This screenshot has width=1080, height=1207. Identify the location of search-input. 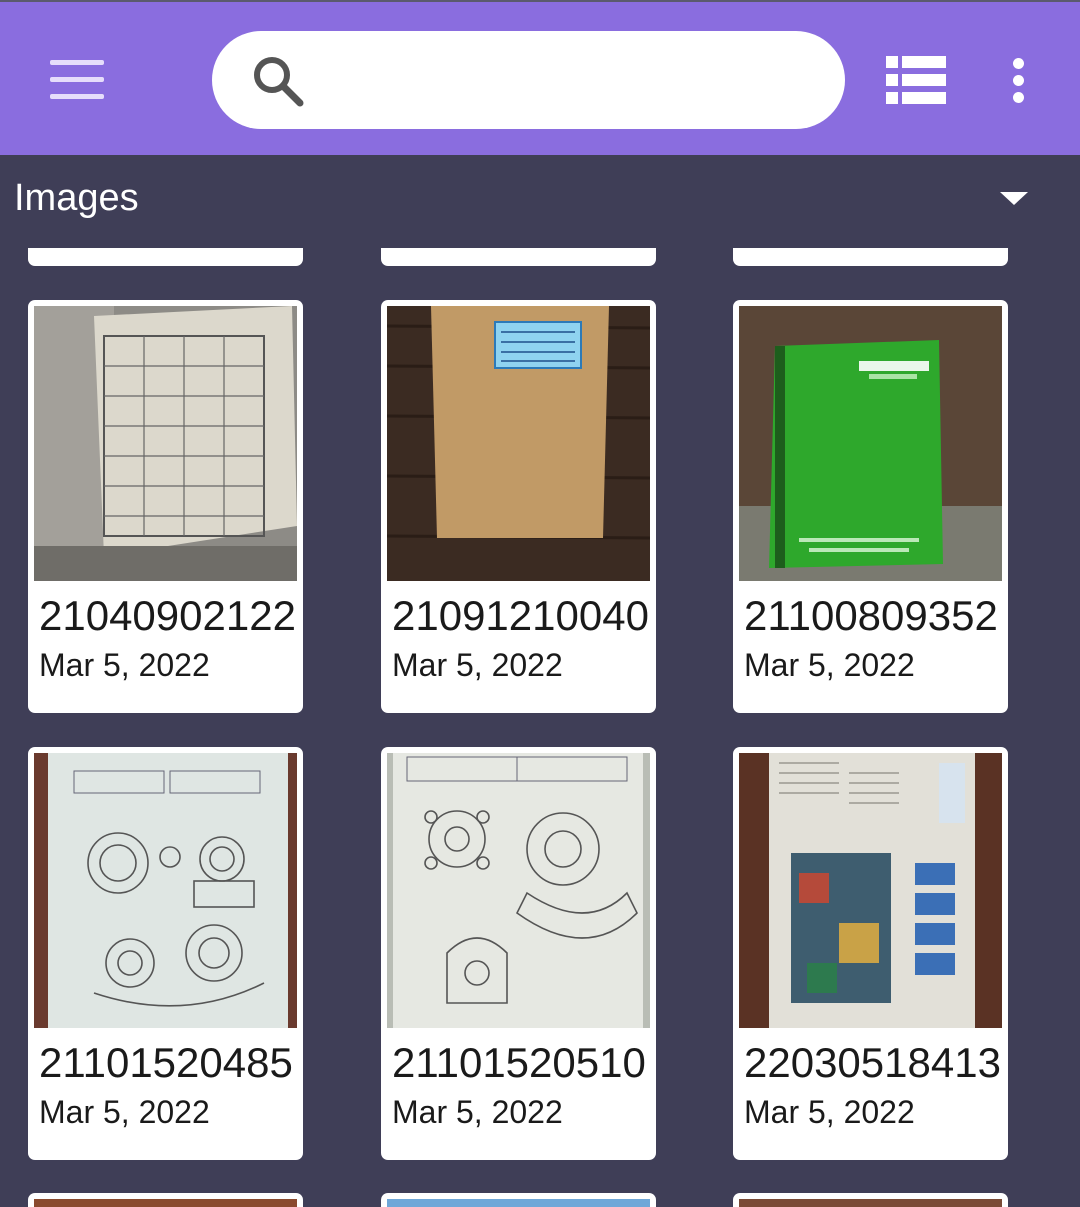
(569, 81).